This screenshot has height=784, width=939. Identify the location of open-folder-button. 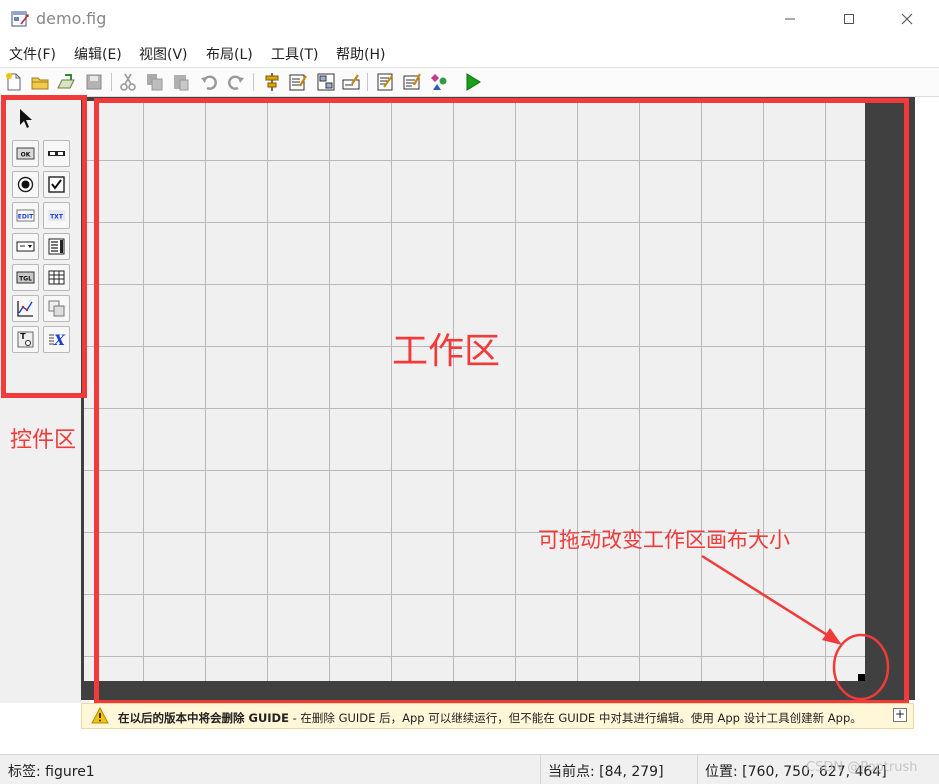
(40, 82).